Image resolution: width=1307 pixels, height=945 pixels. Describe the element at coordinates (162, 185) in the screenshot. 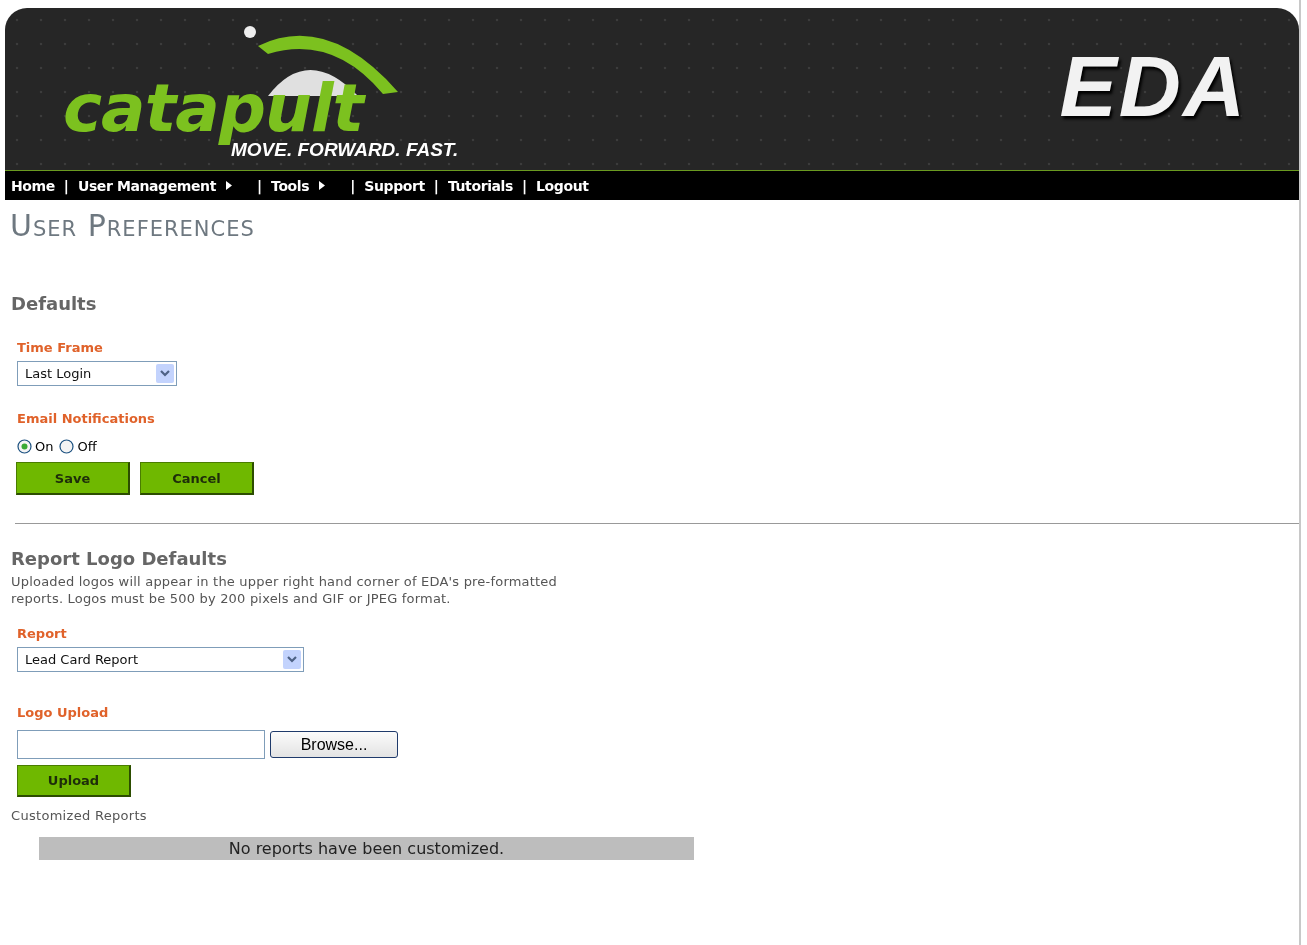

I see `nav-link: User Management` at that location.